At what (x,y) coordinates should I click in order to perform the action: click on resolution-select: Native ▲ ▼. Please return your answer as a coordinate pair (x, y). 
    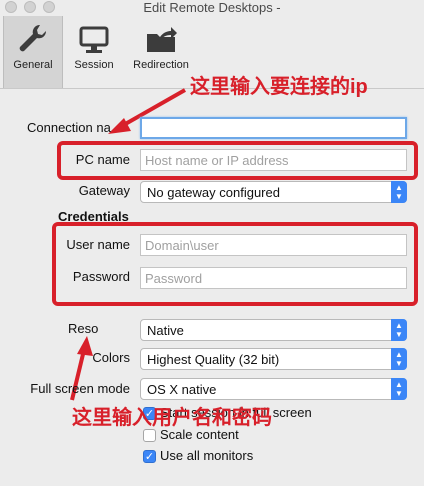
    Looking at the image, I should click on (273, 330).